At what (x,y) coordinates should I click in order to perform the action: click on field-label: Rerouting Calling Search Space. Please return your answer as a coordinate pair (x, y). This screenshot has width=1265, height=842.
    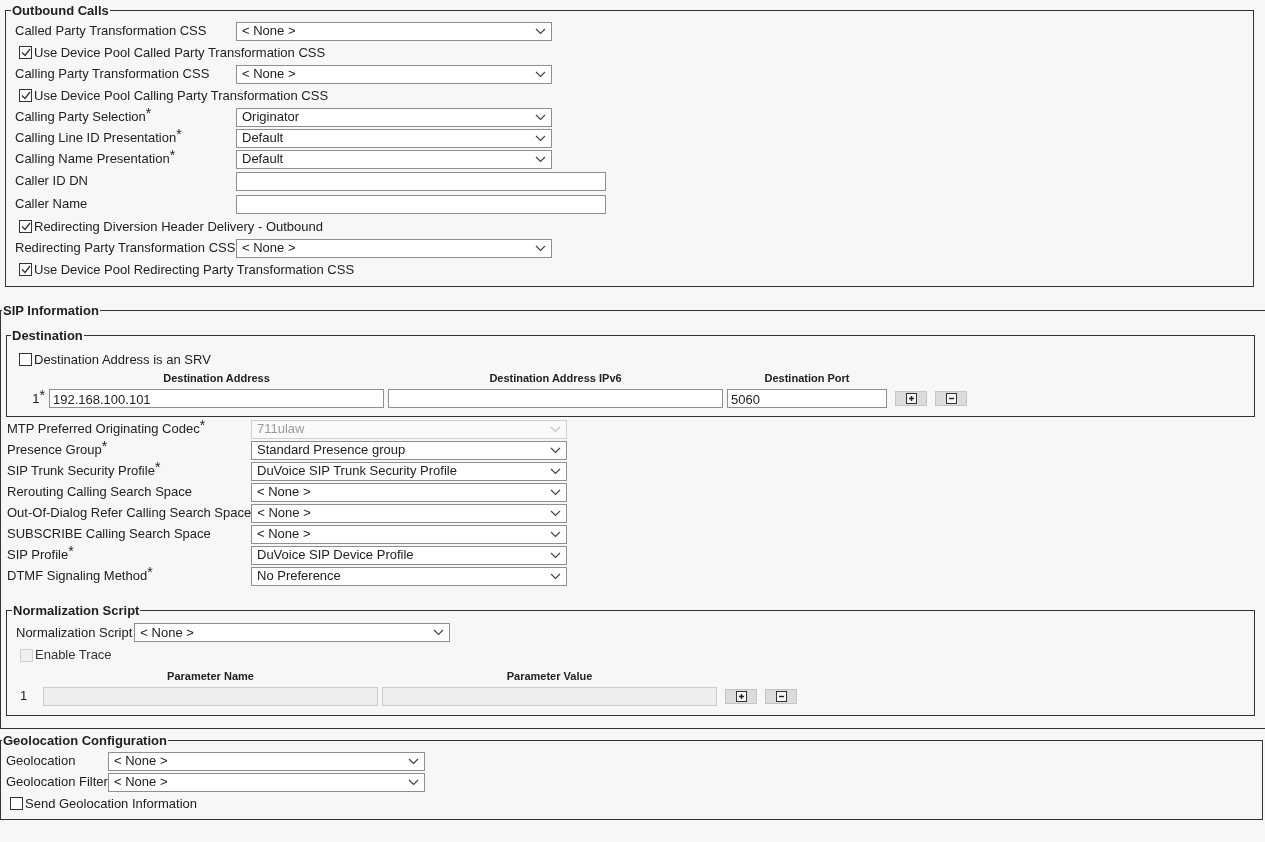
    Looking at the image, I should click on (100, 492).